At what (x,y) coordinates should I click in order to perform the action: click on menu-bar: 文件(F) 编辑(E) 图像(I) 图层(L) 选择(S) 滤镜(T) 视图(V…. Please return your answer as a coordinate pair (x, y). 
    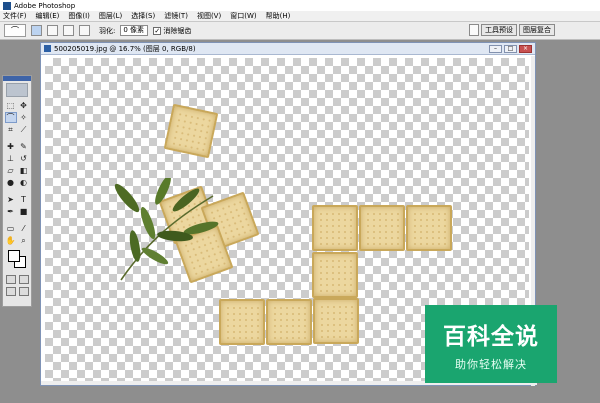
    Looking at the image, I should click on (300, 16).